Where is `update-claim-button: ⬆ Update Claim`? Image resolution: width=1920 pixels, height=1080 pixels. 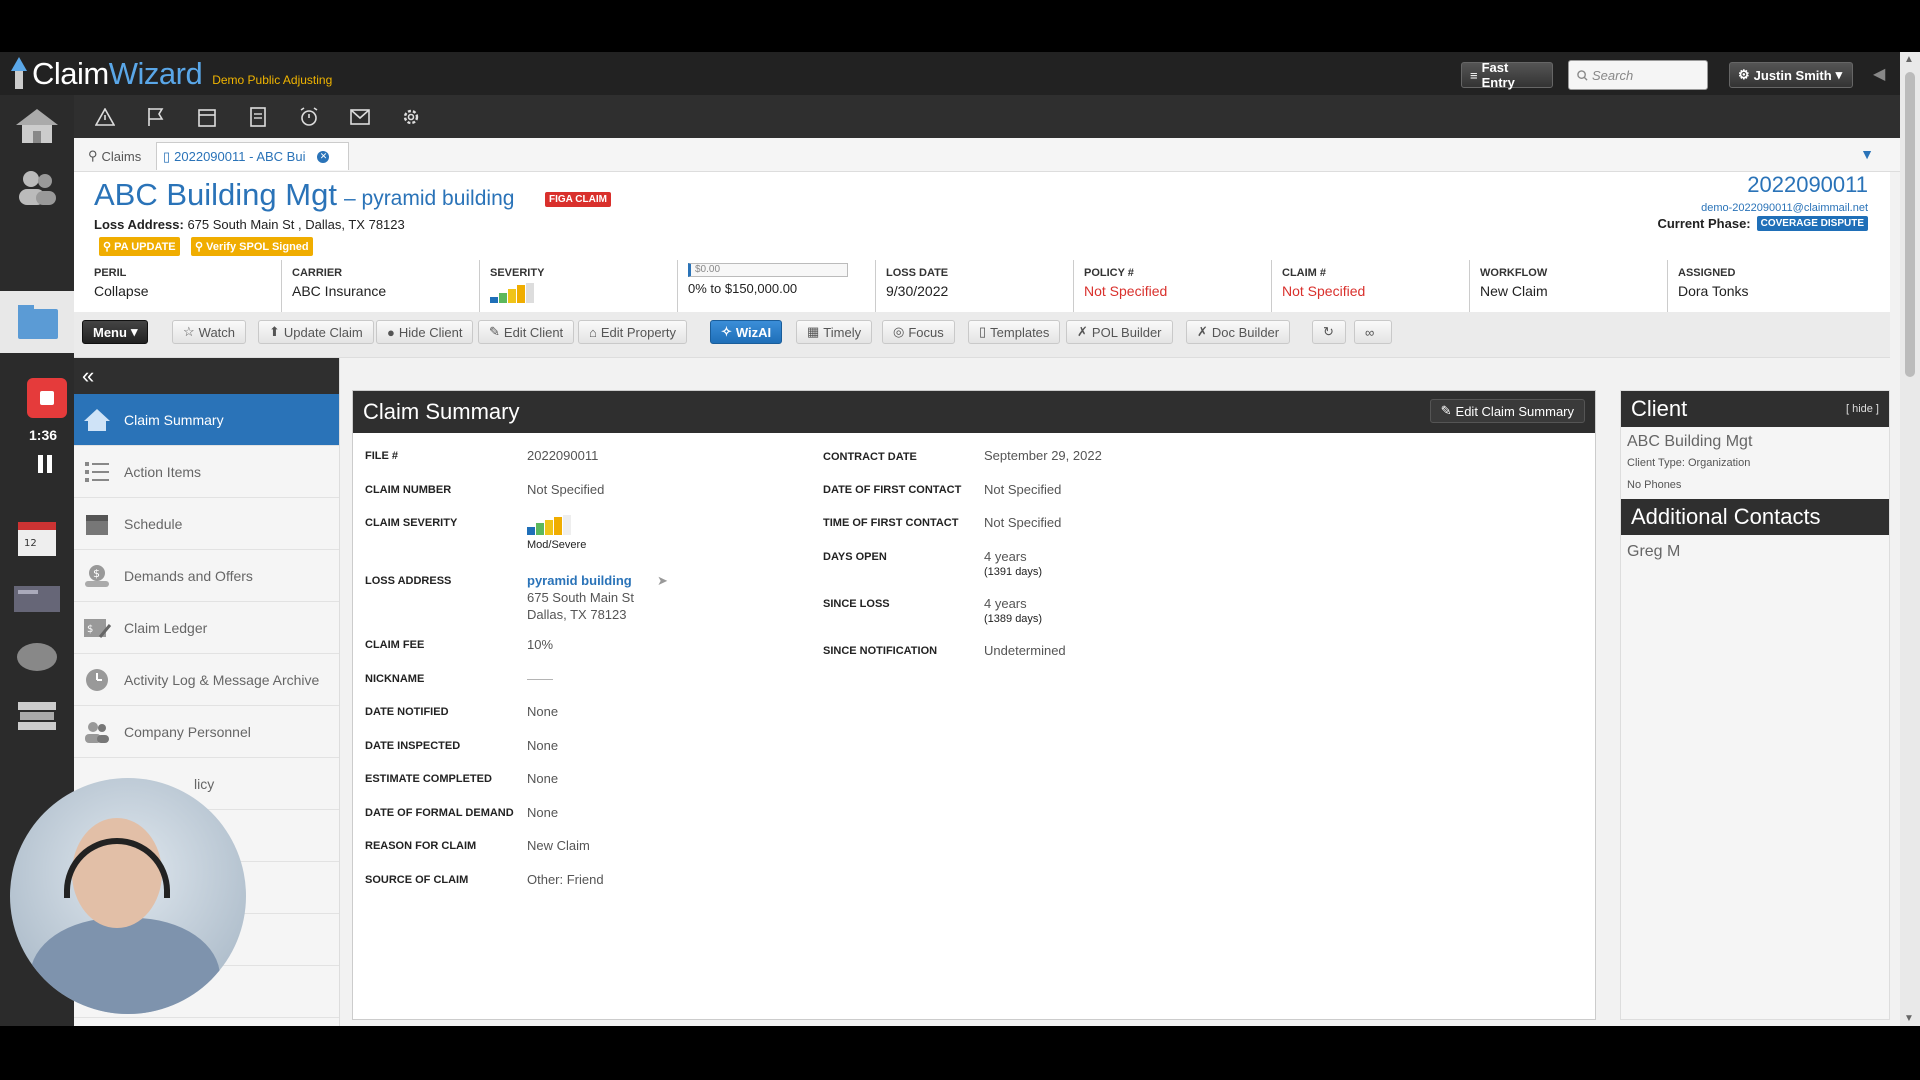 update-claim-button: ⬆ Update Claim is located at coordinates (316, 332).